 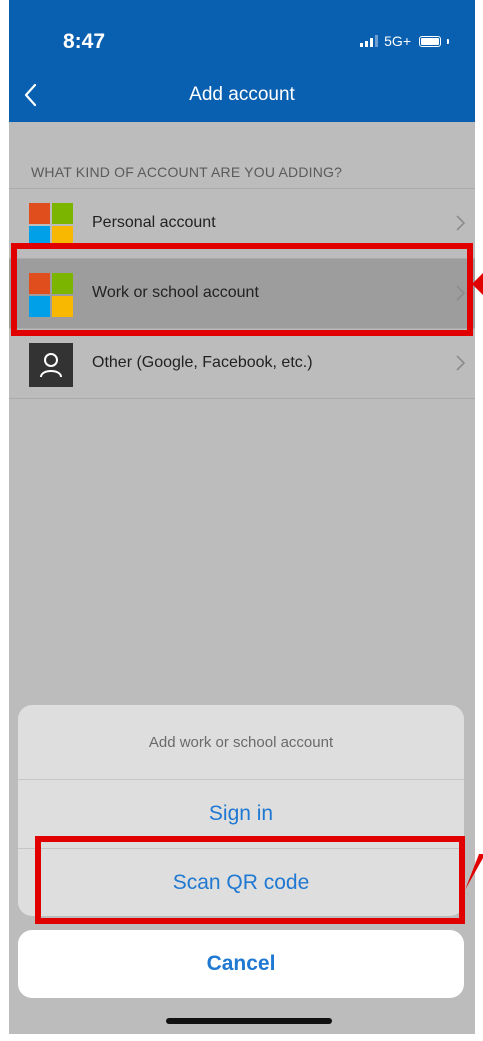 I want to click on battery-tip, so click(x=448, y=41).